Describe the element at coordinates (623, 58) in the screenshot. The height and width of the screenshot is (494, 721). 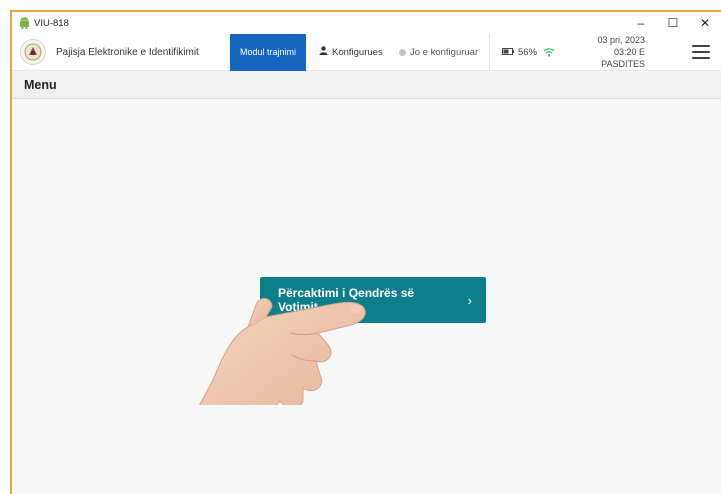
I see `current-time: 03:20 E PASDITES` at that location.